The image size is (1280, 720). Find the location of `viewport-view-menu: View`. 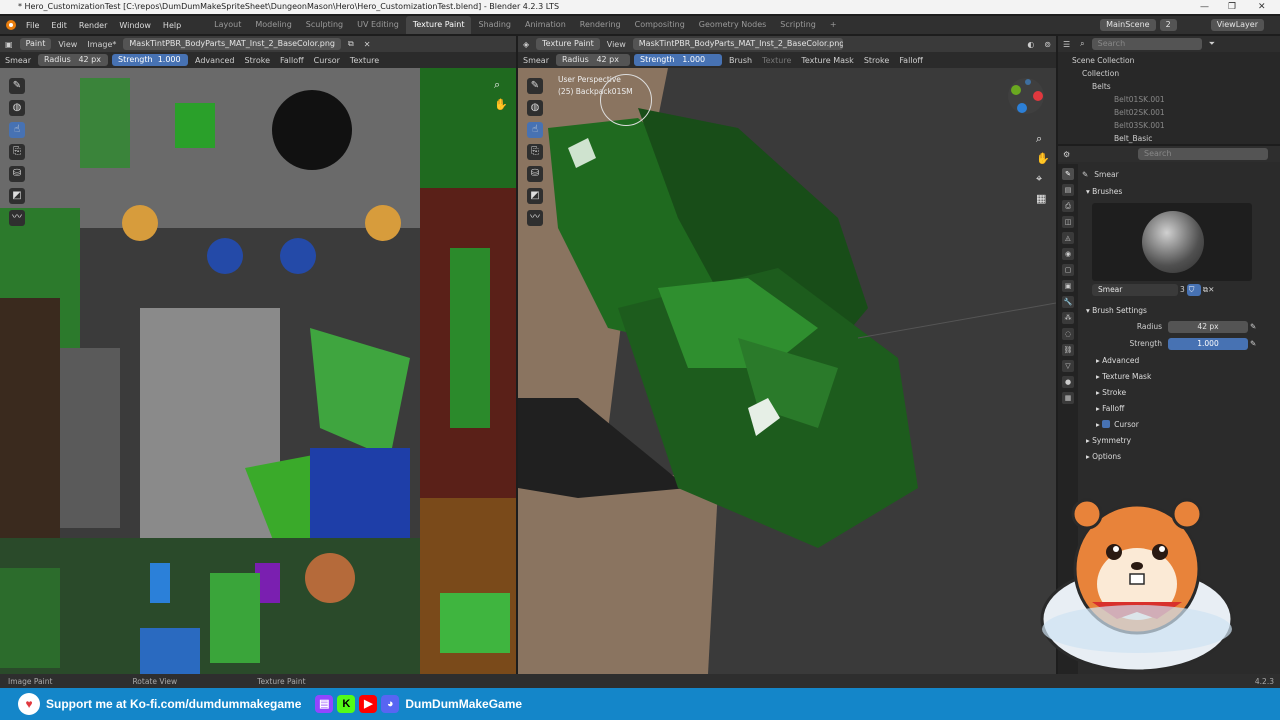

viewport-view-menu: View is located at coordinates (616, 44).